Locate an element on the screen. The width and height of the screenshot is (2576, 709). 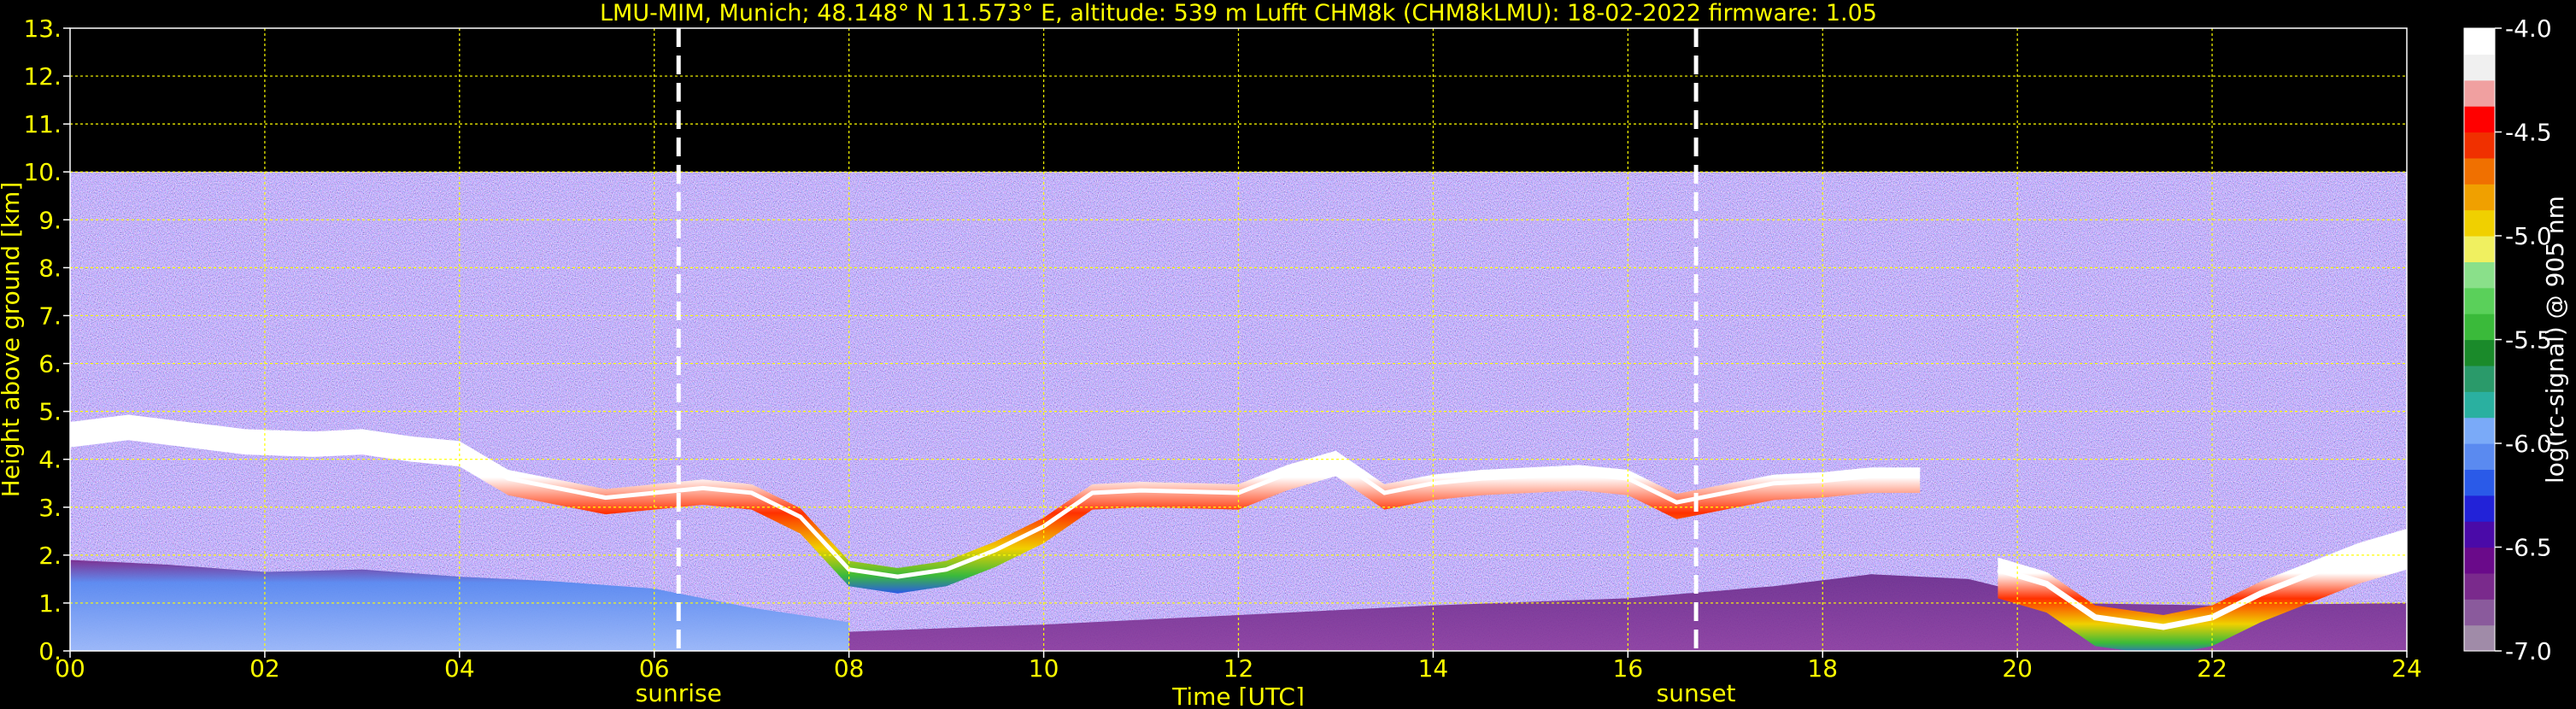
y-axis: 0.1.2.3.4.5.6.7.8.9.10.11.12.13. is located at coordinates (46, 340).